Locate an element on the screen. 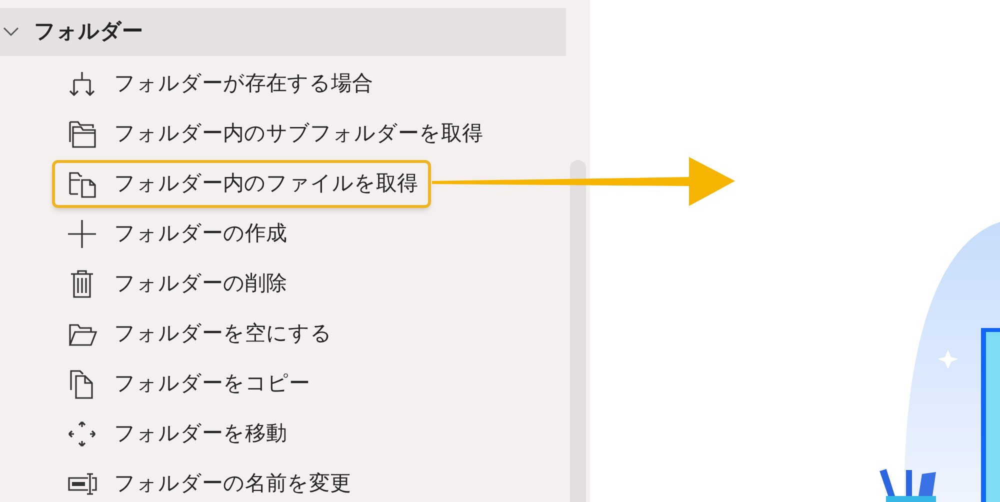  section-header: フォルダー is located at coordinates (283, 32).